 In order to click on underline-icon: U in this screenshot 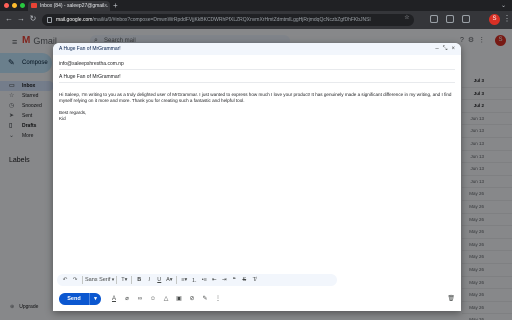, I will do `click(159, 280)`.